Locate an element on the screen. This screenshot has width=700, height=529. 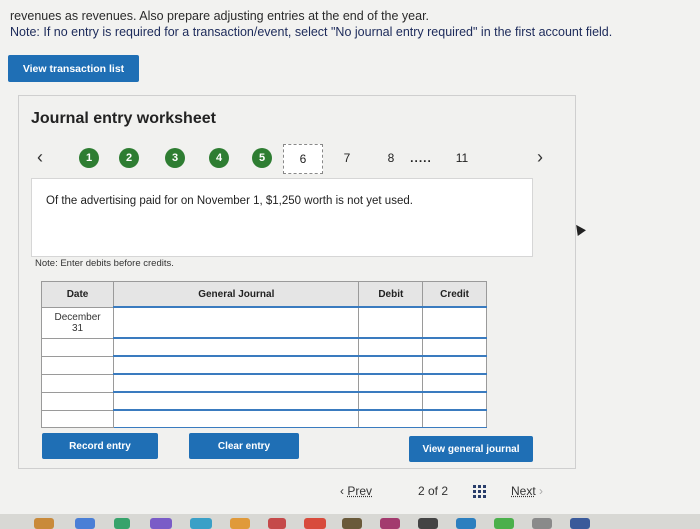
step-5: 5 is located at coordinates (262, 158).